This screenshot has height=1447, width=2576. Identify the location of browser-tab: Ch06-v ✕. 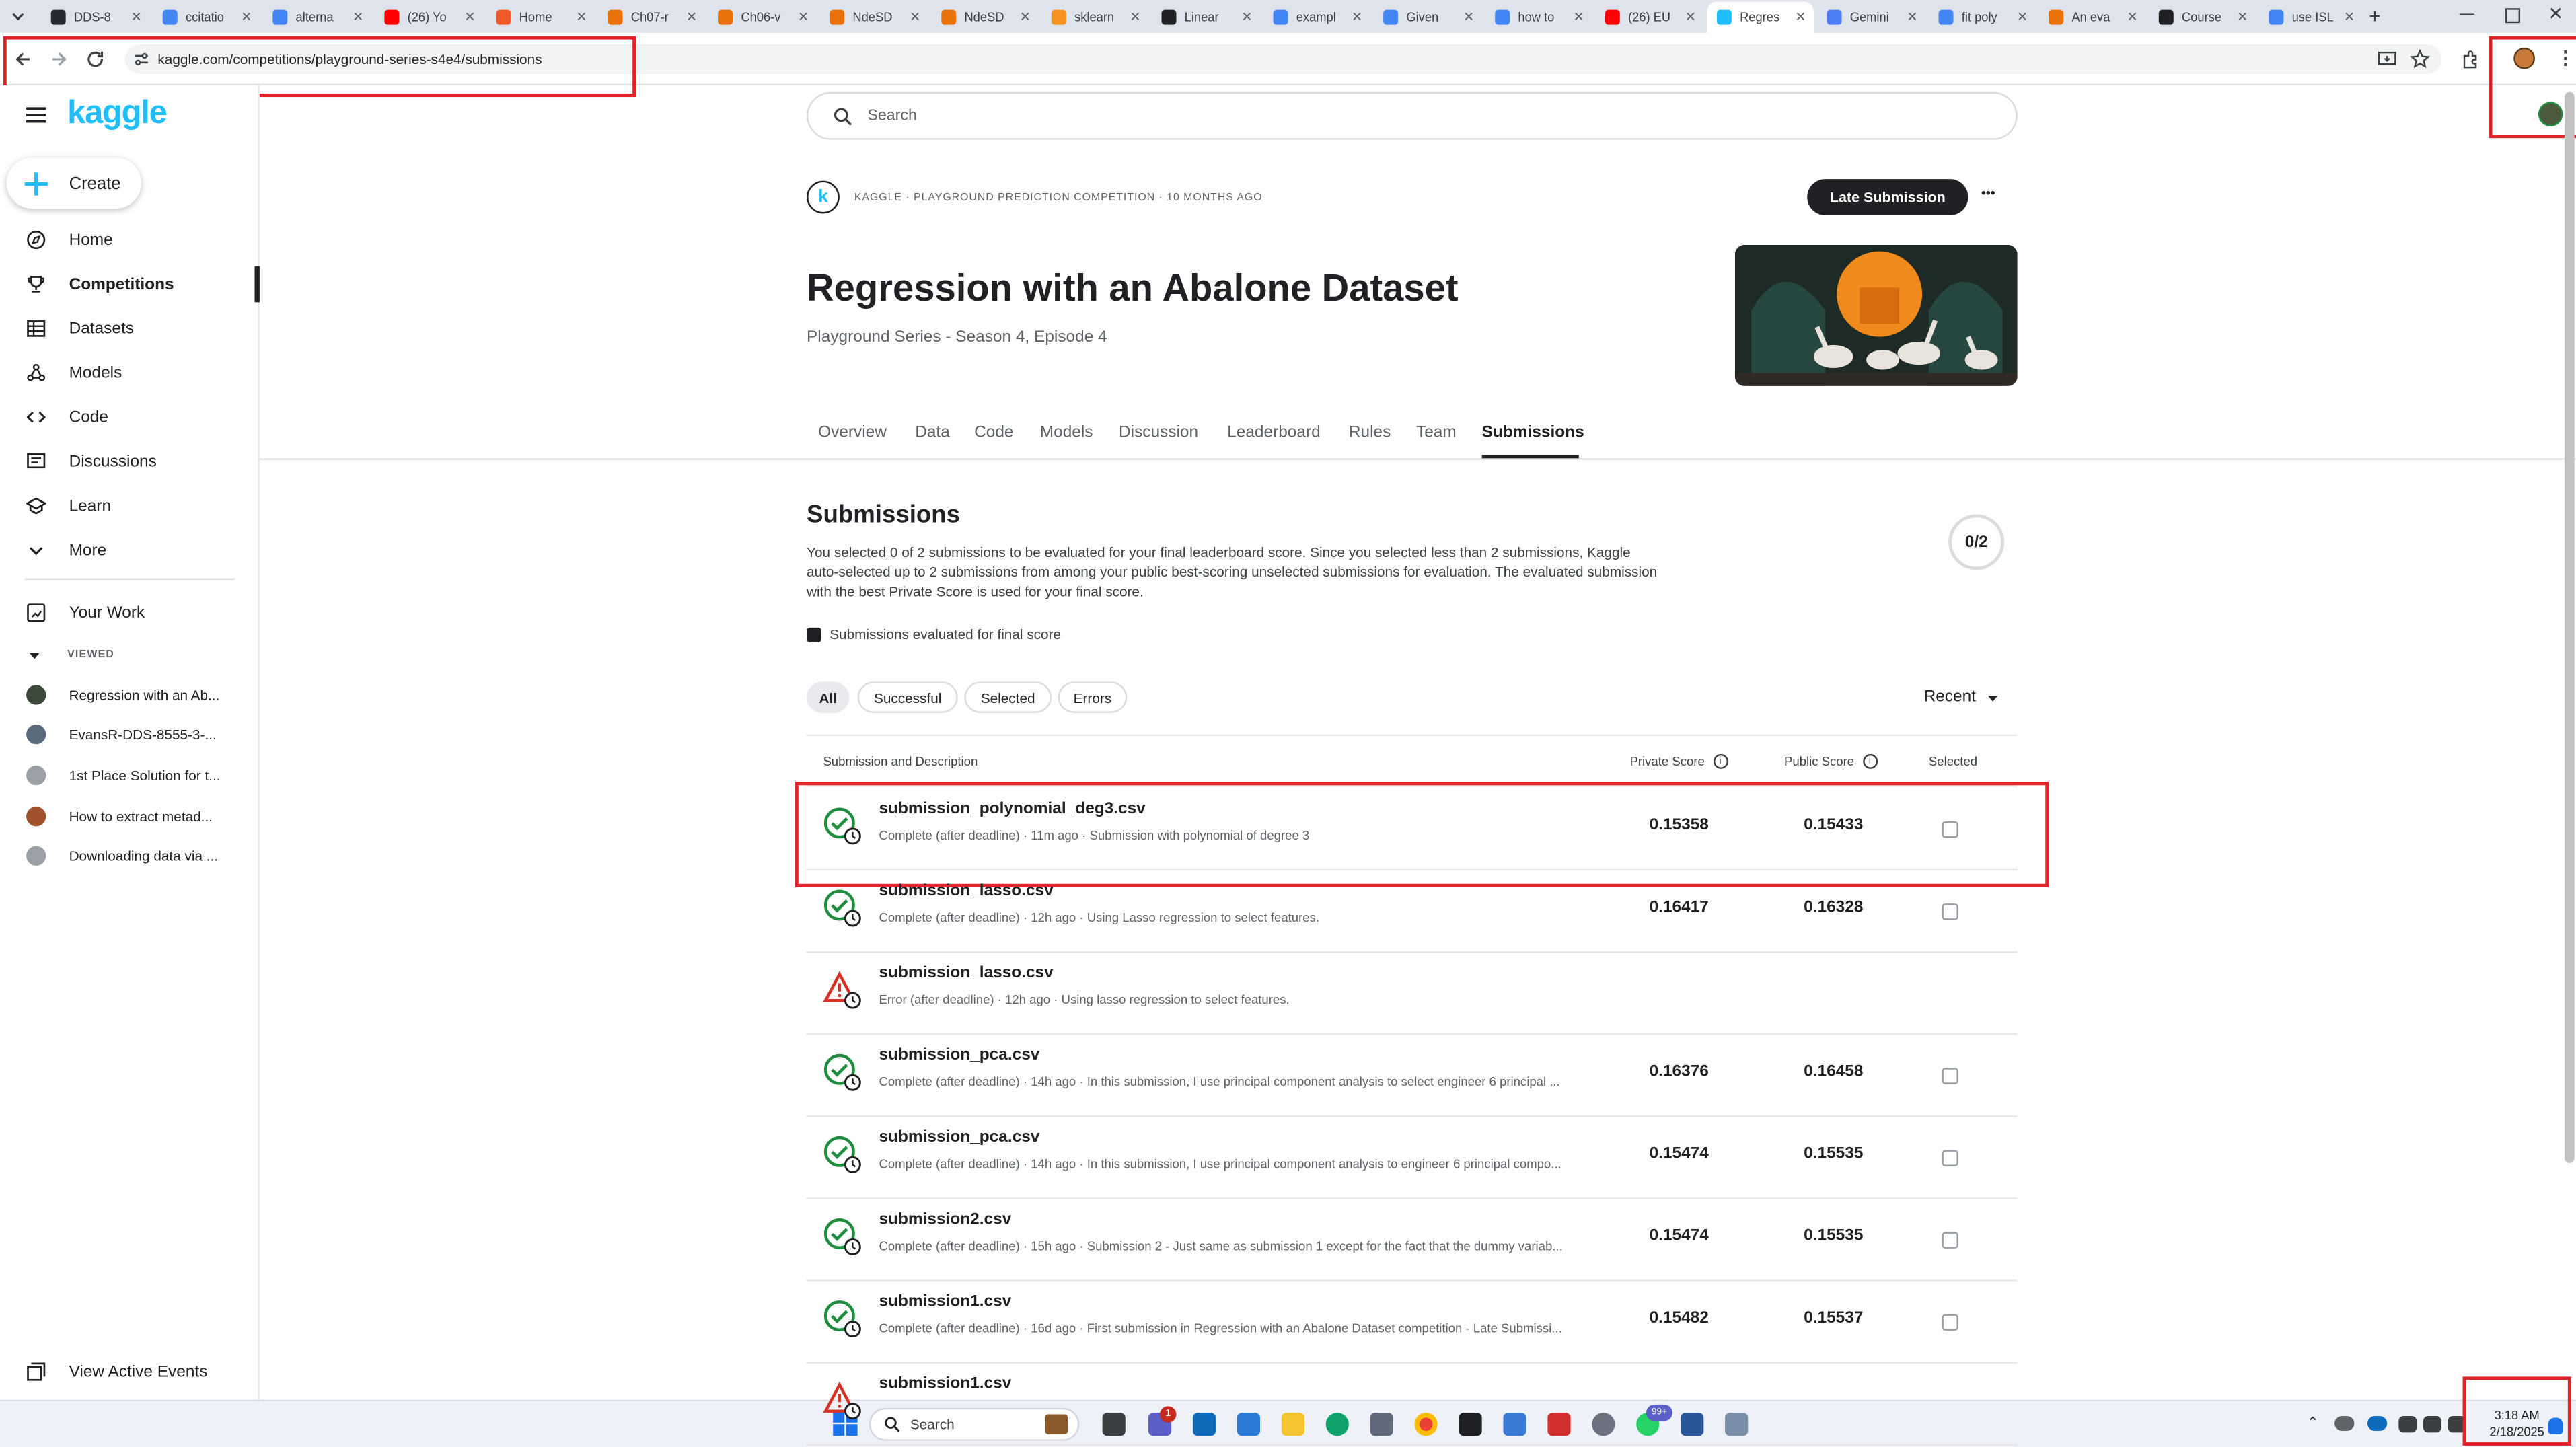
(762, 16).